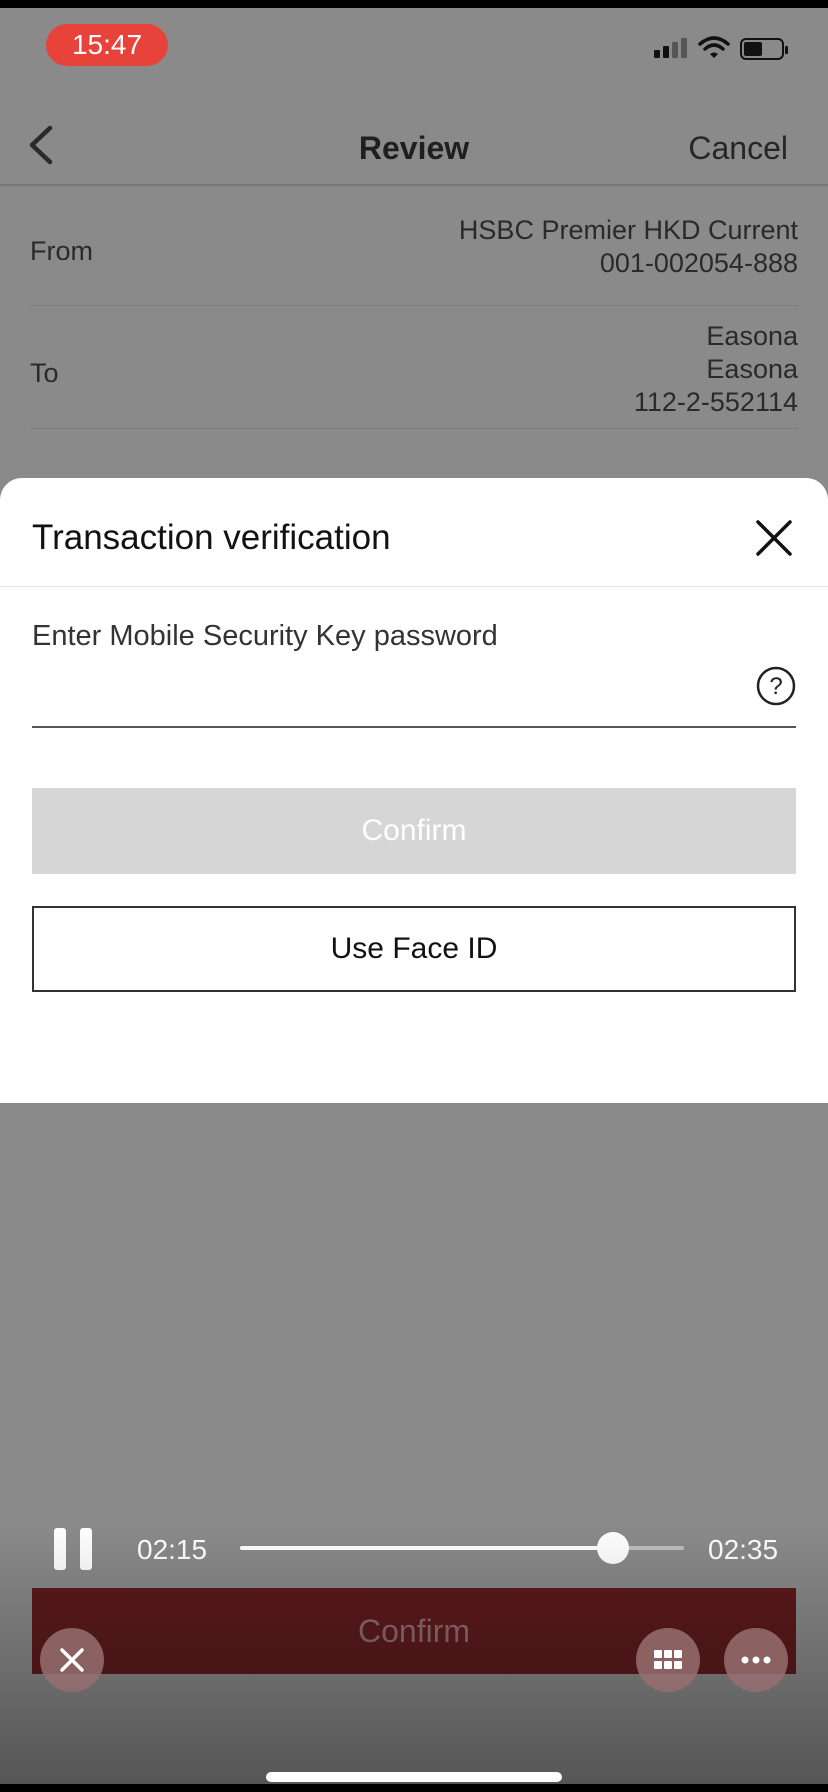  Describe the element at coordinates (752, 336) in the screenshot. I see `to-name-line1: Easona` at that location.